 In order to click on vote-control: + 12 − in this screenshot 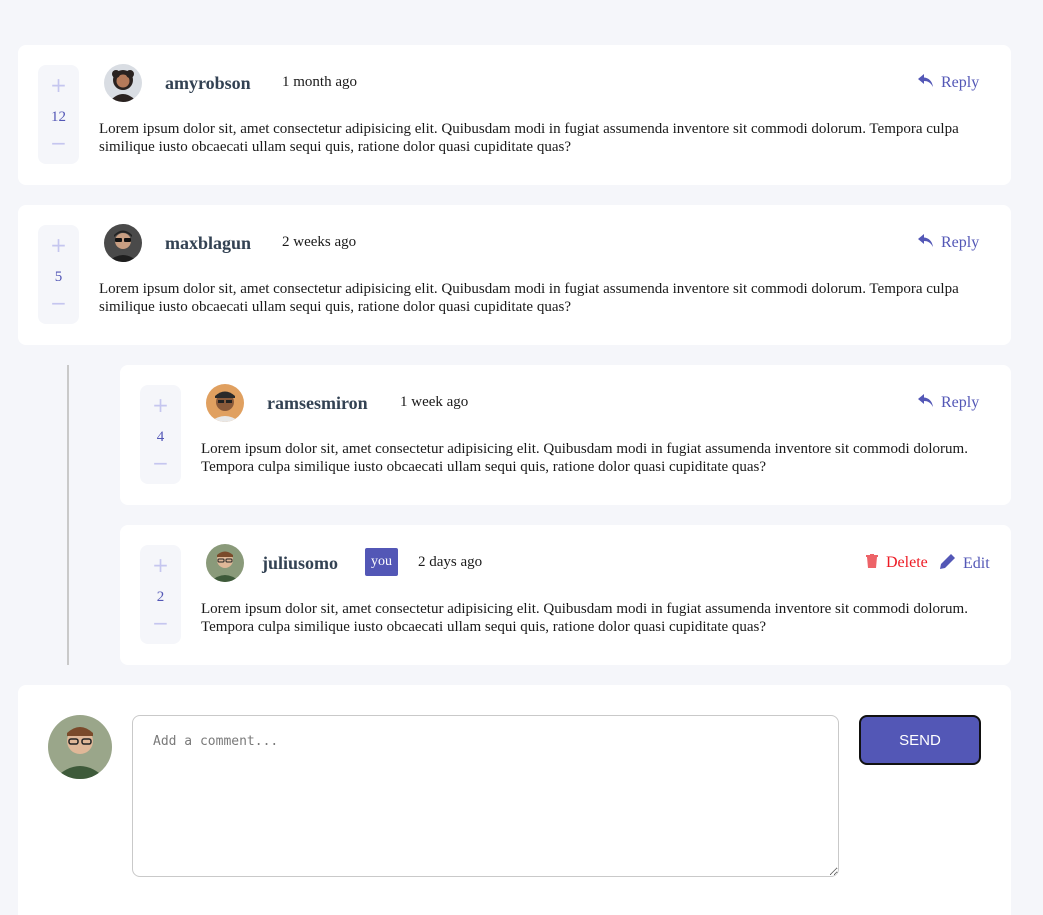, I will do `click(58, 114)`.